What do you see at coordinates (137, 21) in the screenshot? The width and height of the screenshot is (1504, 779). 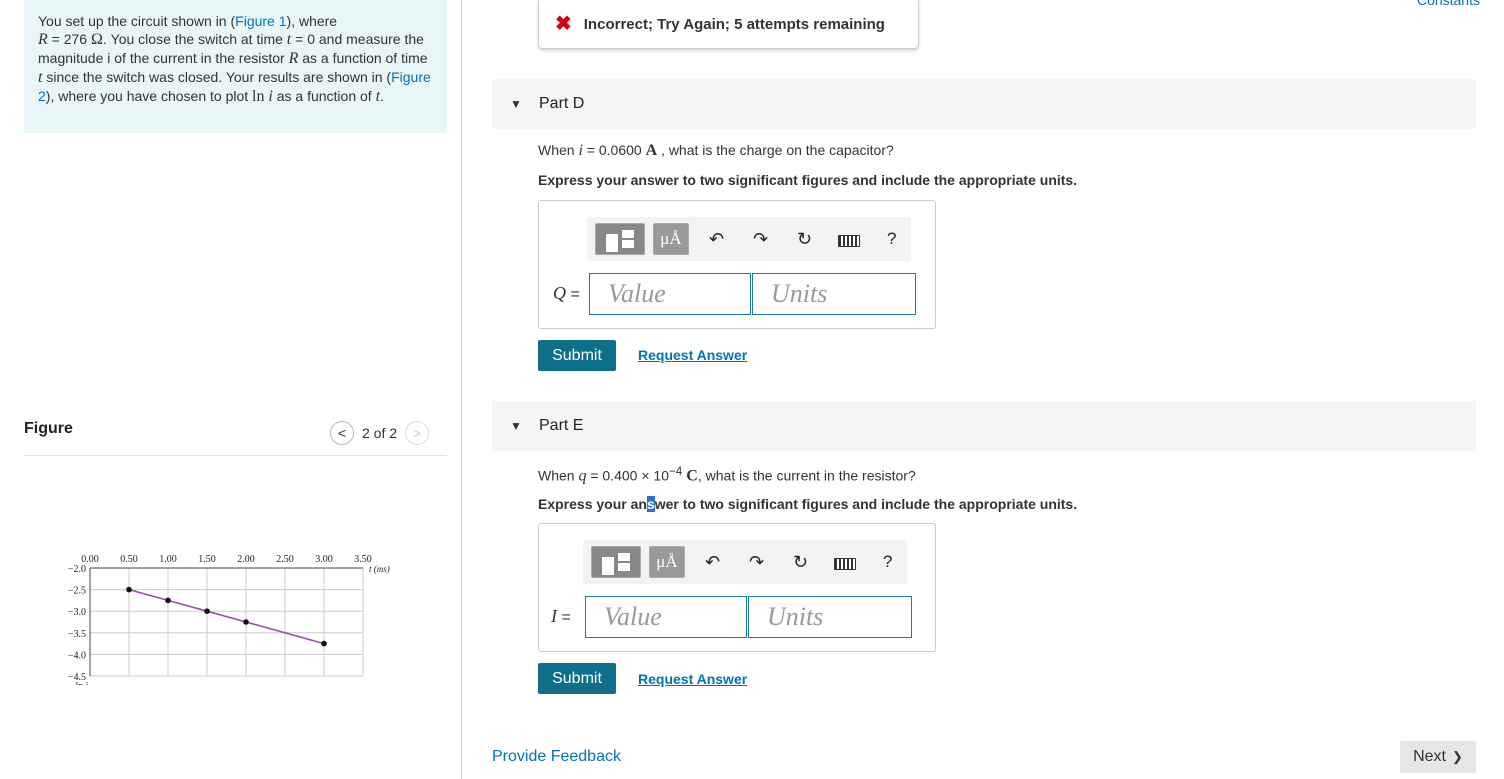 I see `intro-text: You set up the circuit shown in (` at bounding box center [137, 21].